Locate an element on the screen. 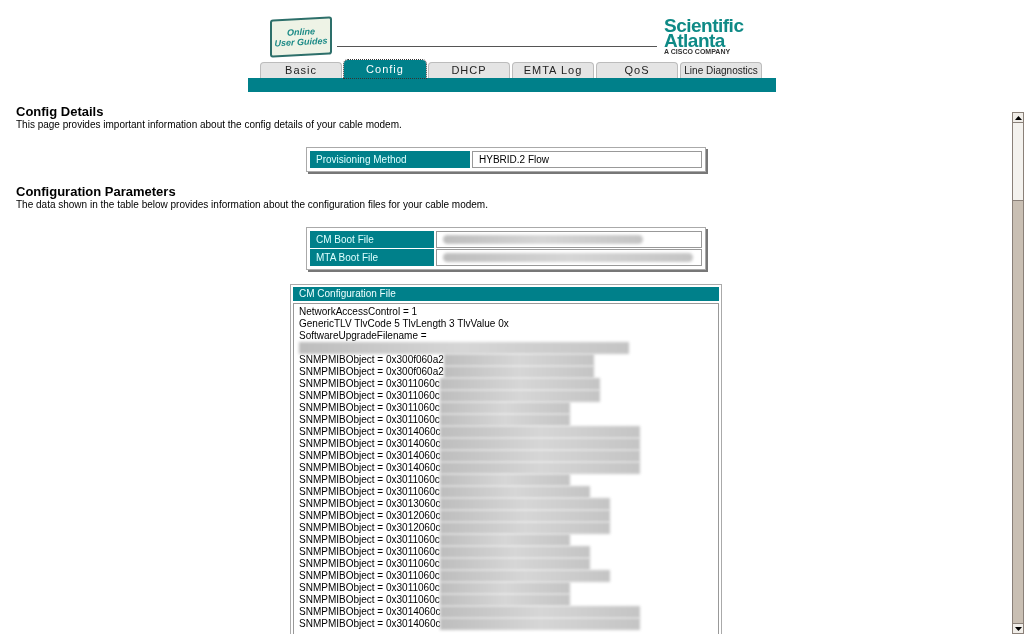 The image size is (1024, 640). logo-text: User Guides is located at coordinates (301, 42).